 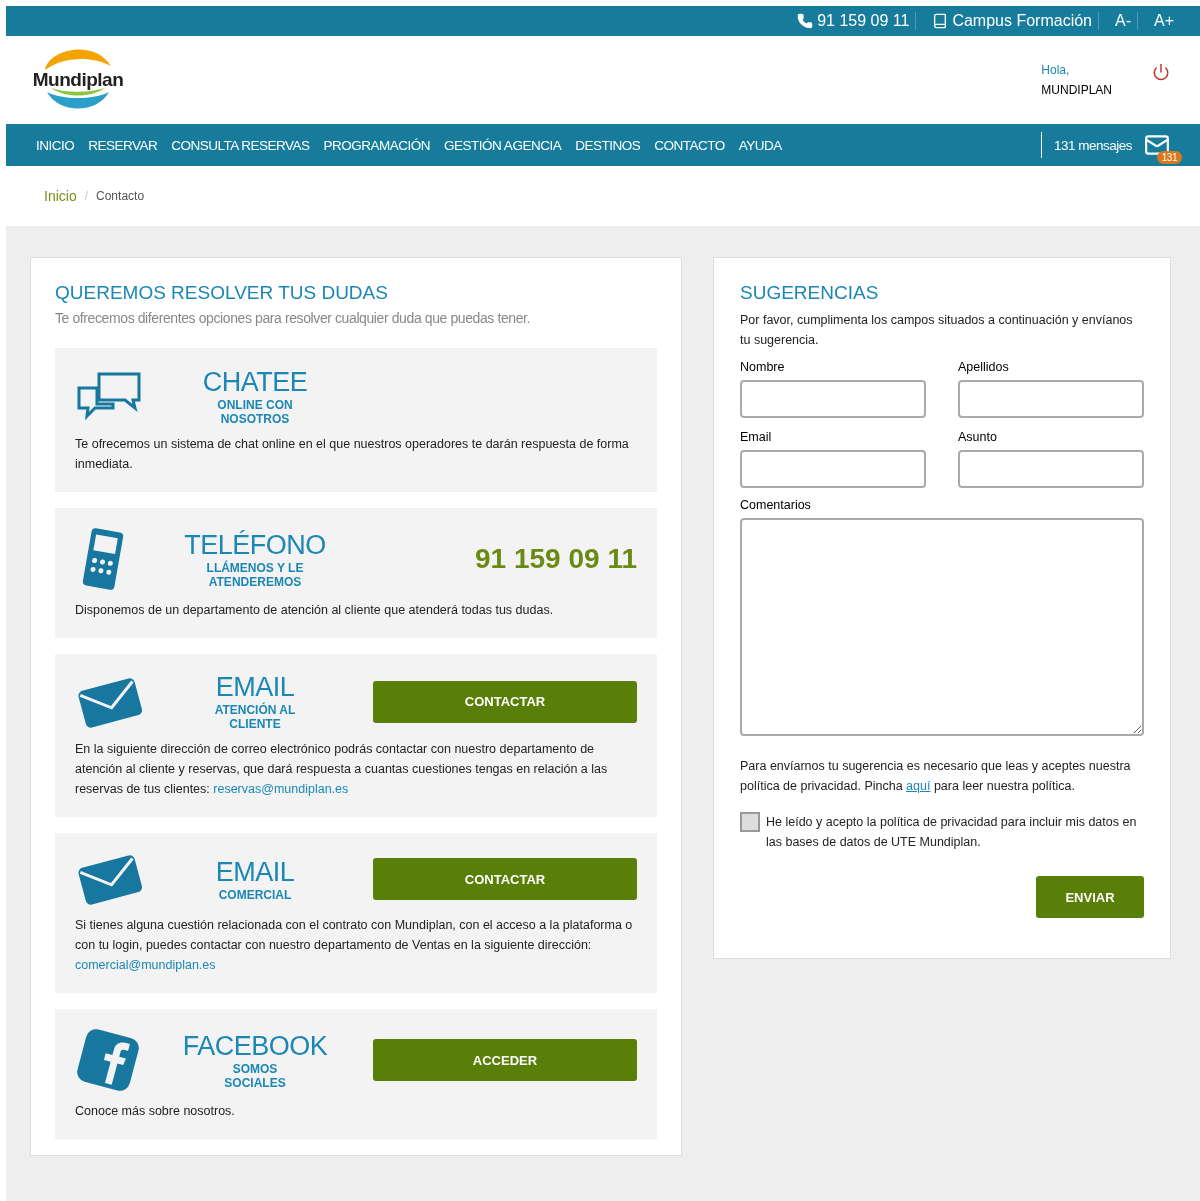 What do you see at coordinates (78, 80) in the screenshot?
I see `logo: Mundiplan` at bounding box center [78, 80].